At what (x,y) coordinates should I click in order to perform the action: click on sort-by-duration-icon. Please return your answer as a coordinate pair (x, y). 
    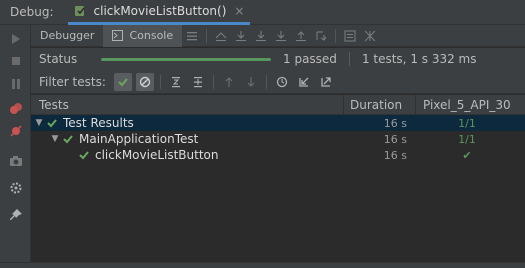
    Looking at the image, I should click on (198, 82).